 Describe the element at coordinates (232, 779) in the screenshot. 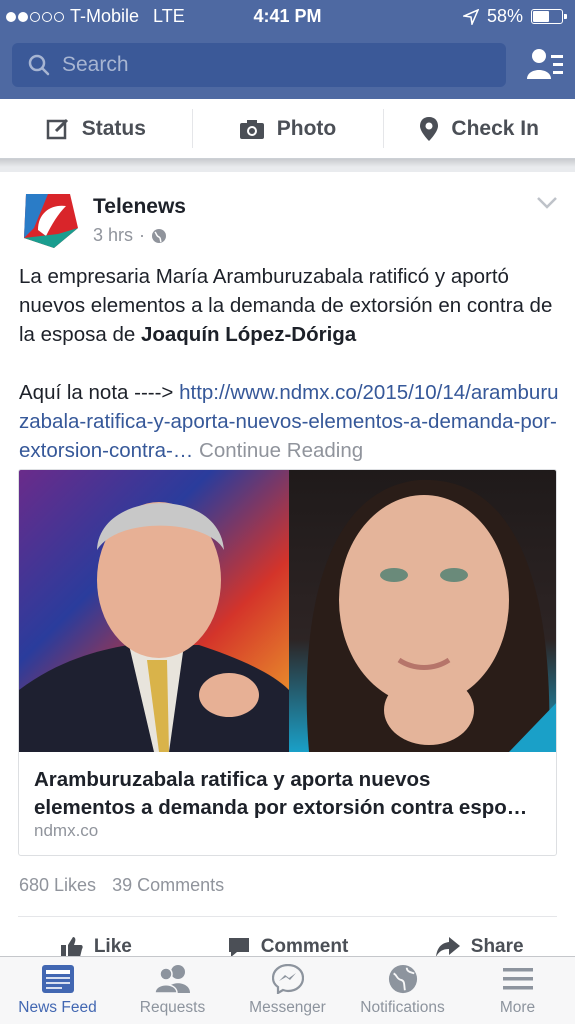

I see `attachment-title-line-1: Aramburuzabala ratifica y aporta nuevos` at that location.